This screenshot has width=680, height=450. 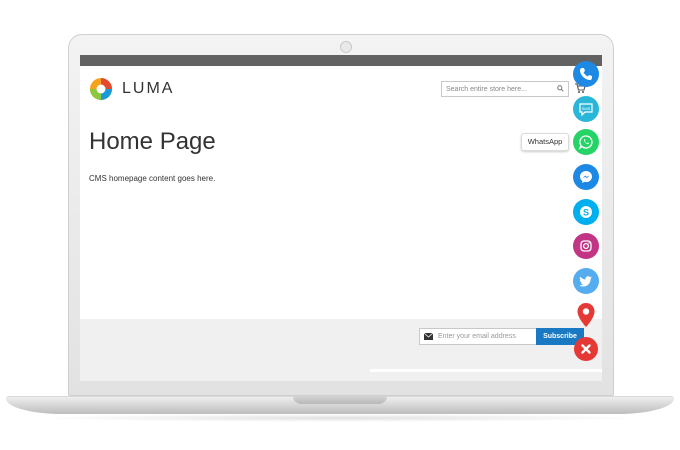 I want to click on map-pin-icon, so click(x=586, y=315).